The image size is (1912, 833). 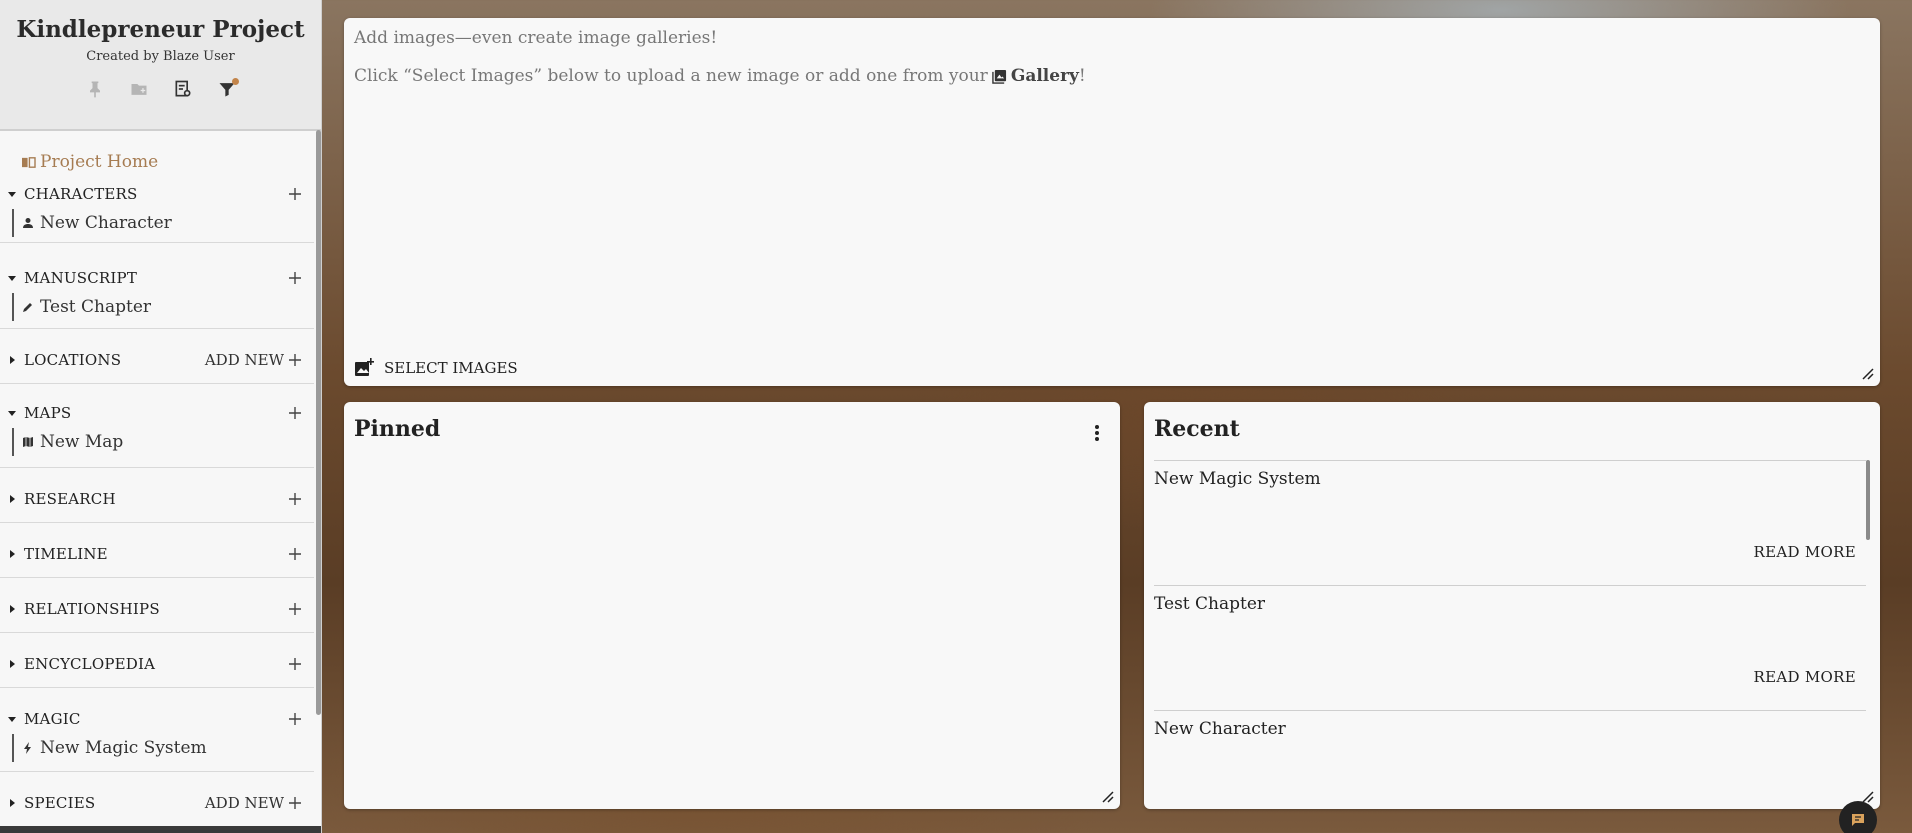 I want to click on recent-item-name: New Character, so click(x=1220, y=729).